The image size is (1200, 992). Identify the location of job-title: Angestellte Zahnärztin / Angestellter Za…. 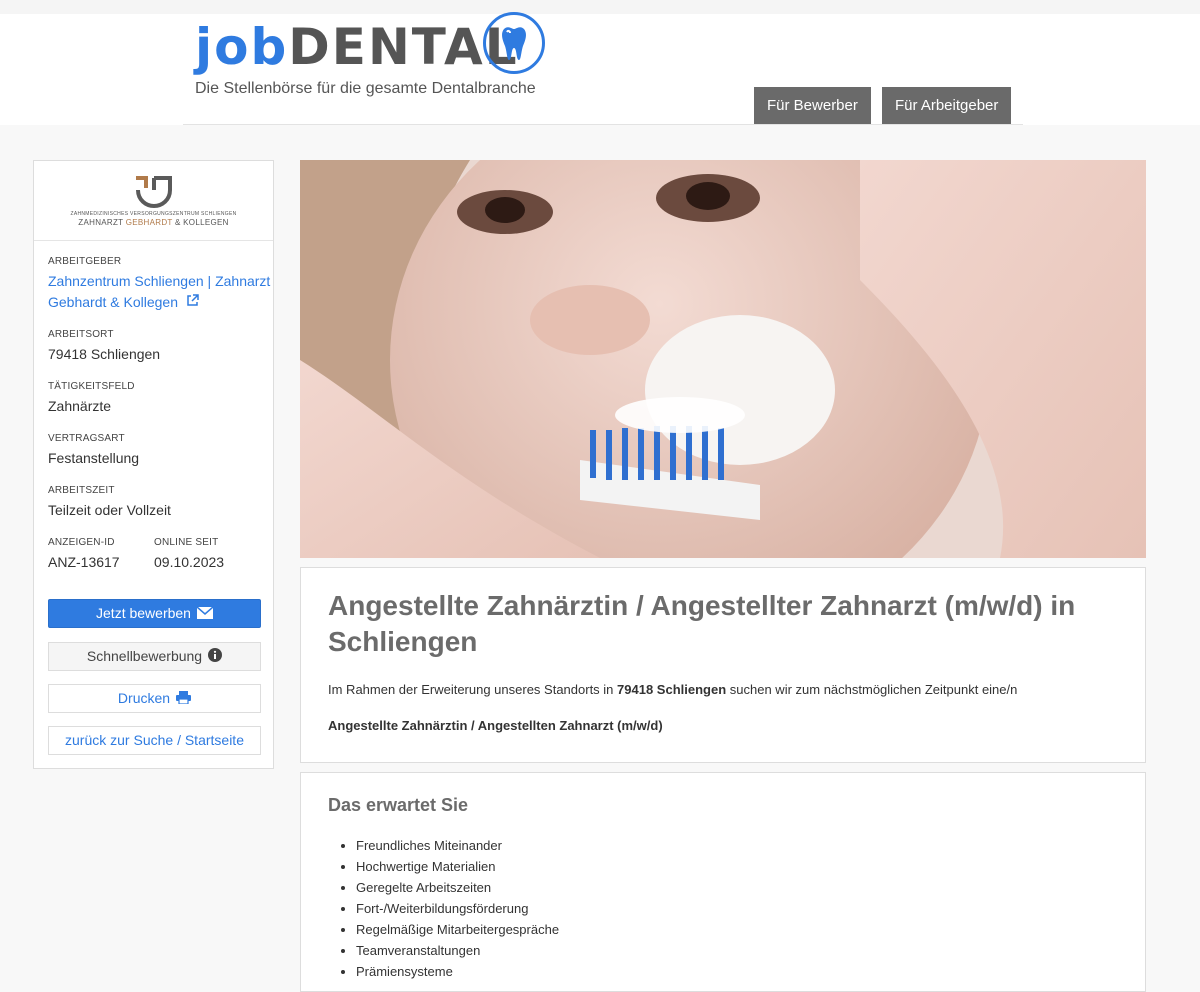
(702, 623).